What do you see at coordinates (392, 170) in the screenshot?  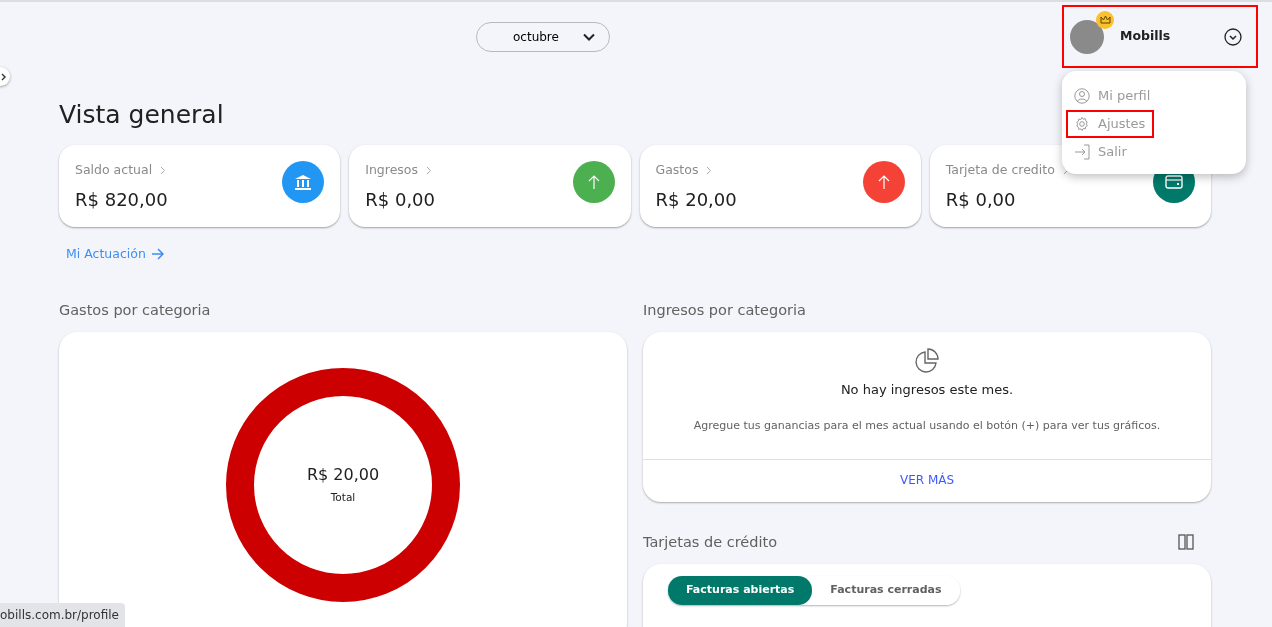 I see `card-label: Ingresos` at bounding box center [392, 170].